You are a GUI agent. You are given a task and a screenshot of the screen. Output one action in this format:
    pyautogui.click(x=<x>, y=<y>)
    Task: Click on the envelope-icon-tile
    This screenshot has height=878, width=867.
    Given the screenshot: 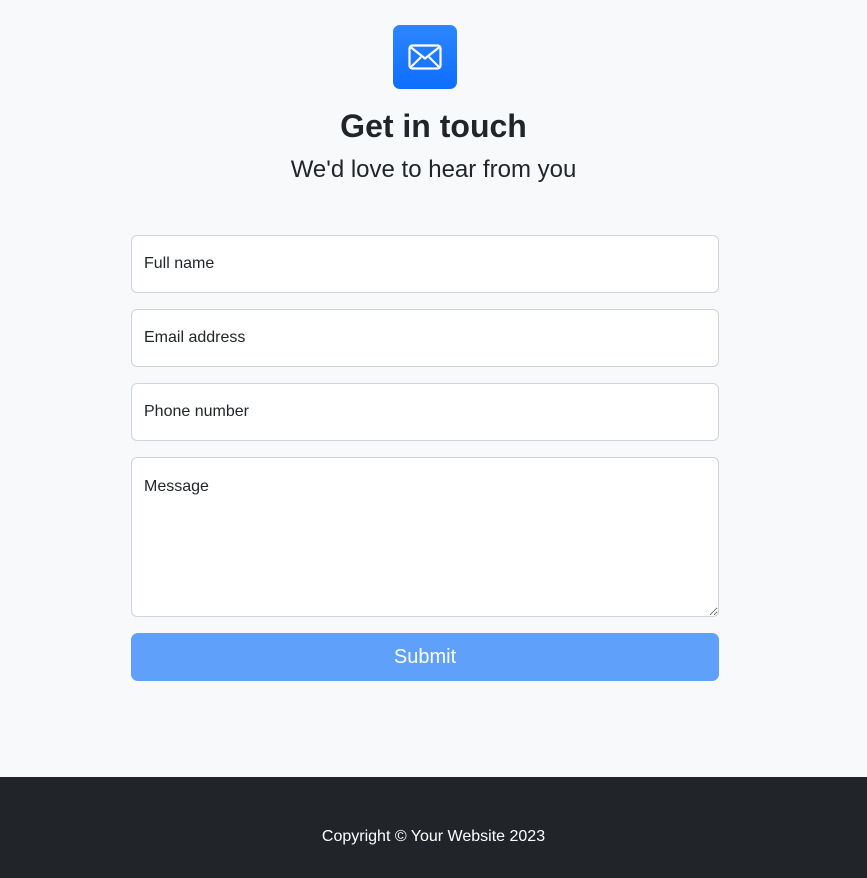 What is the action you would take?
    pyautogui.click(x=425, y=57)
    